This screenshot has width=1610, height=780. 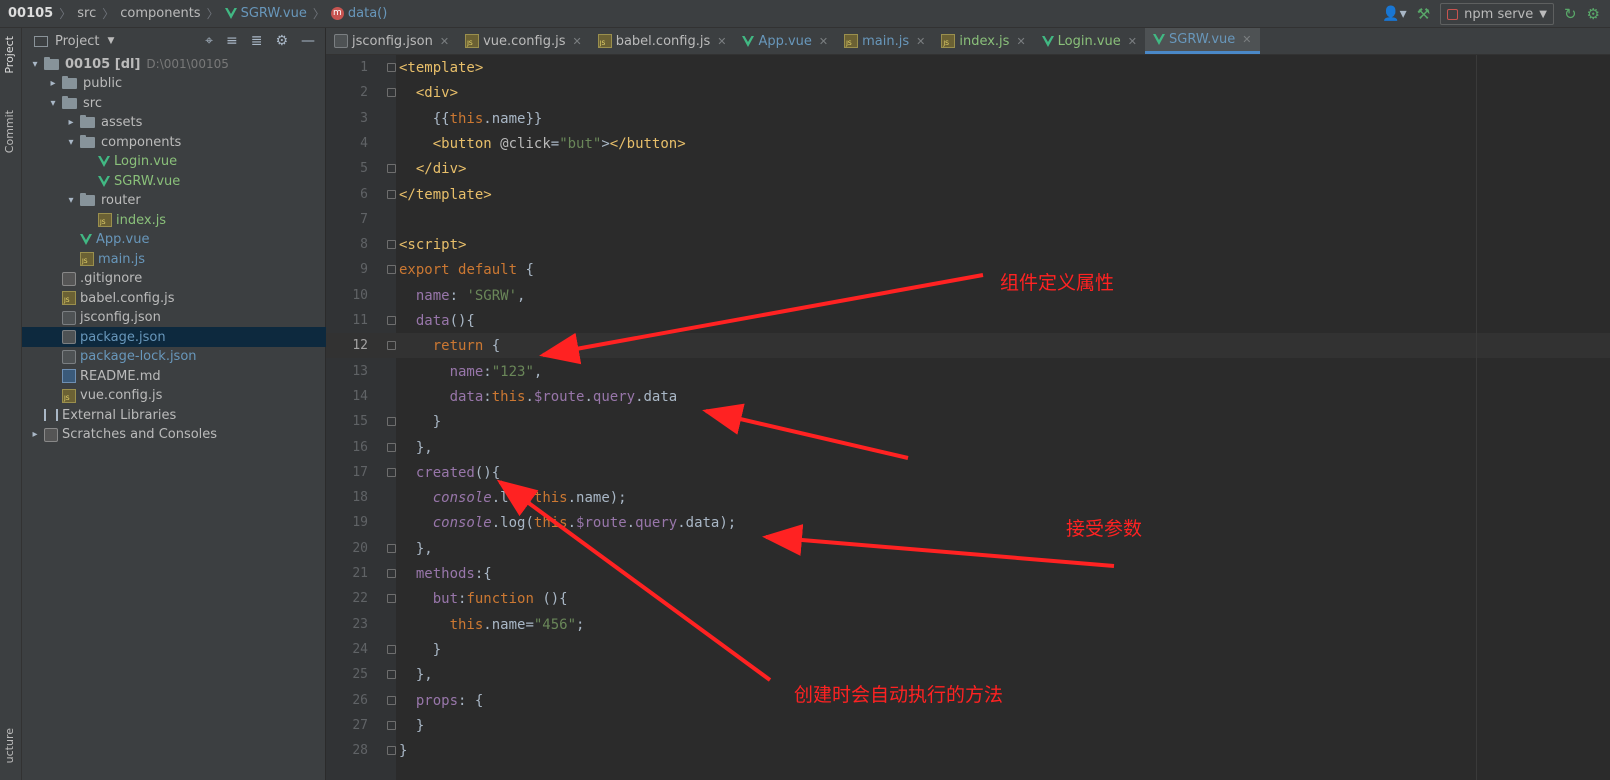 I want to click on tree-item: package.json, so click(x=174, y=337).